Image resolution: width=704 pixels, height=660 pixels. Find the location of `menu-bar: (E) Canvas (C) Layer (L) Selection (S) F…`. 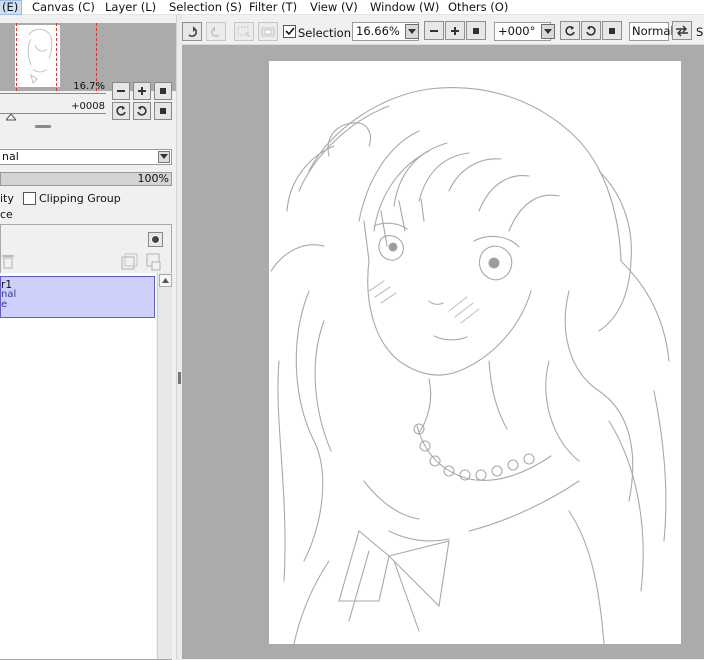

menu-bar: (E) Canvas (C) Layer (L) Selection (S) F… is located at coordinates (352, 7).